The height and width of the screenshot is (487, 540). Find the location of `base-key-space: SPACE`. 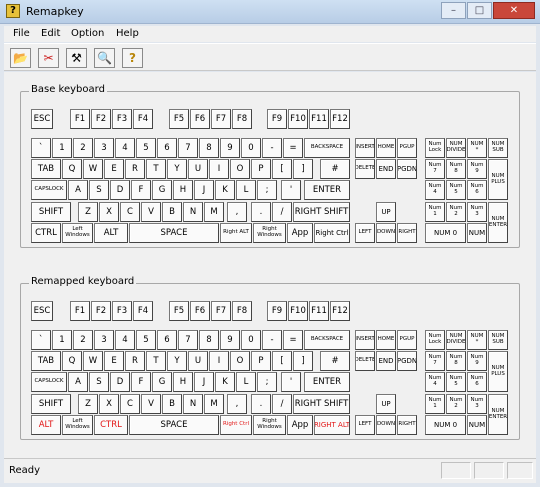

base-key-space: SPACE is located at coordinates (174, 233).